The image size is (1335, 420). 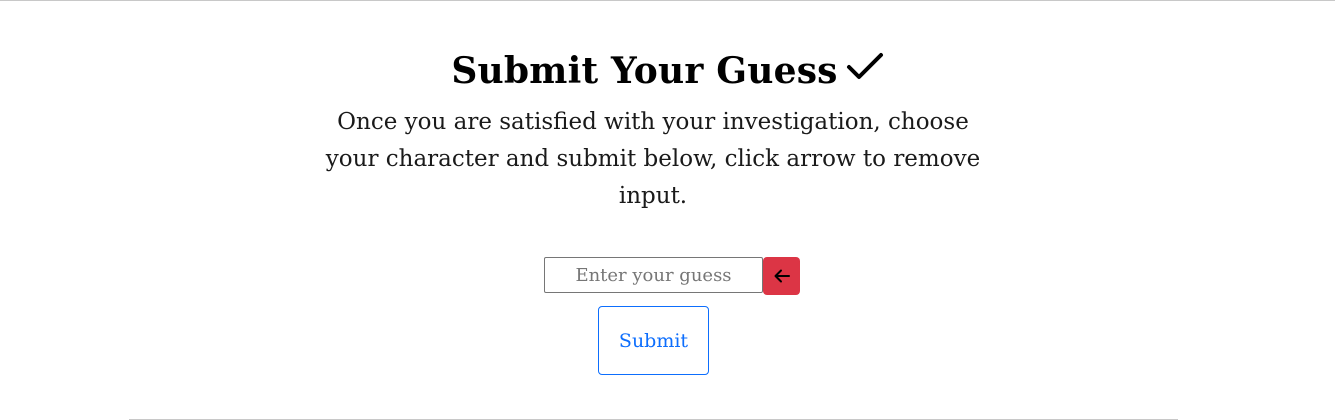 I want to click on clear-input-button, so click(x=781, y=276).